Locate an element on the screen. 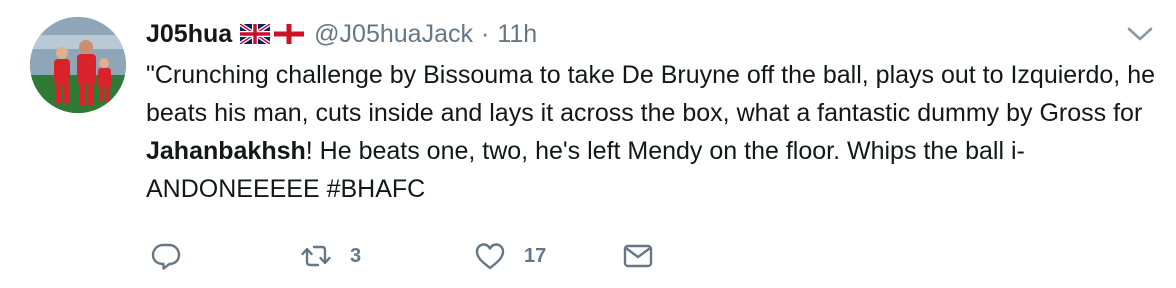 The image size is (1176, 288). retweet-icon is located at coordinates (316, 256).